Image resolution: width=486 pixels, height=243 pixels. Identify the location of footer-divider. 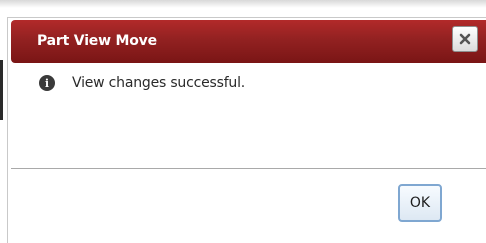
(248, 168).